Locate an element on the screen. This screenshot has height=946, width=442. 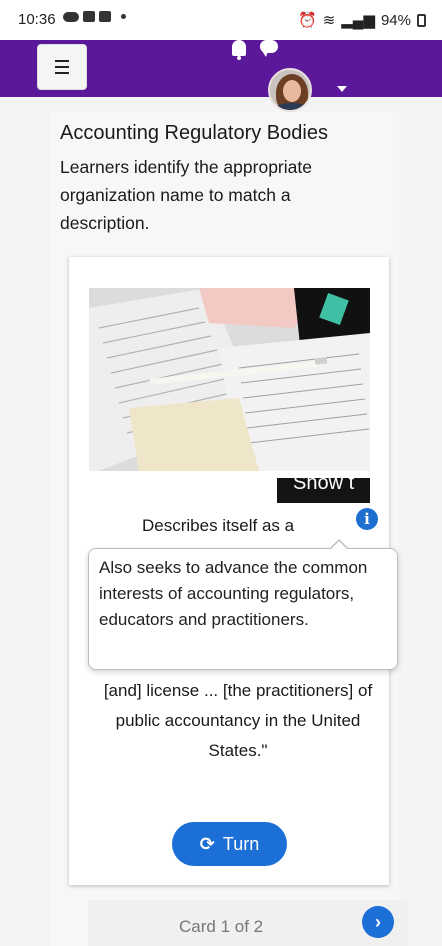
card-front-text: Describes itself as a is located at coordinates (245, 526).